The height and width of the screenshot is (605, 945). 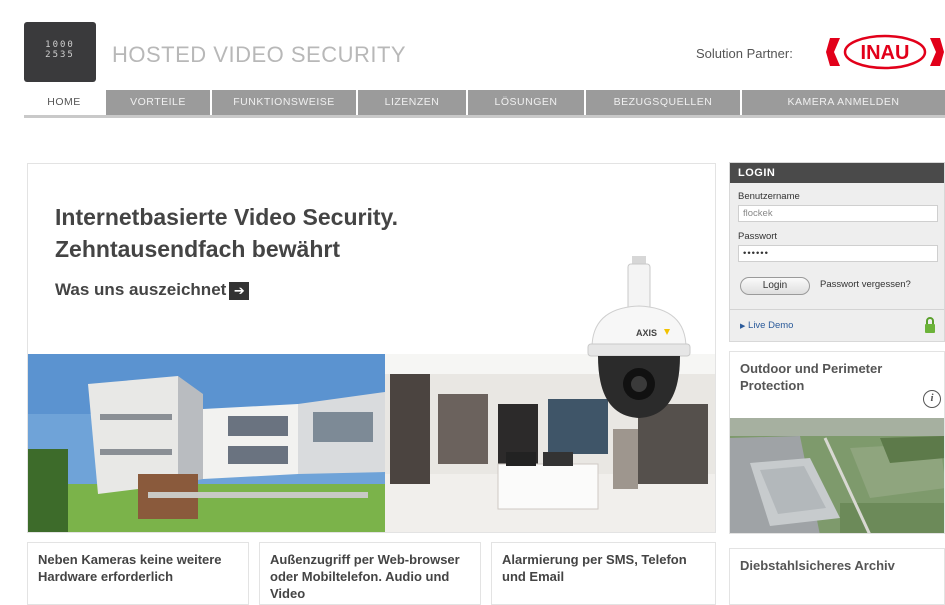 I want to click on nav-item-bezugsquellen: BEZUGSQUELLEN, so click(x=664, y=102).